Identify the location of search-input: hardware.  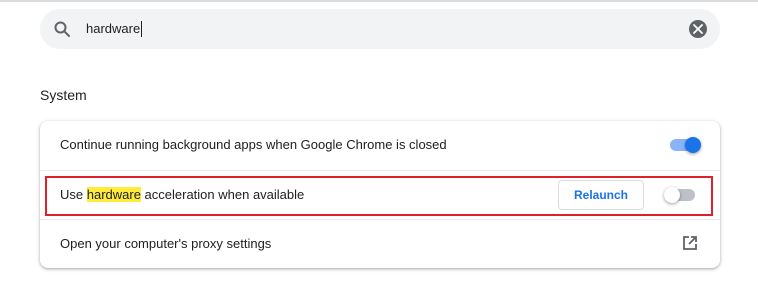
(114, 29).